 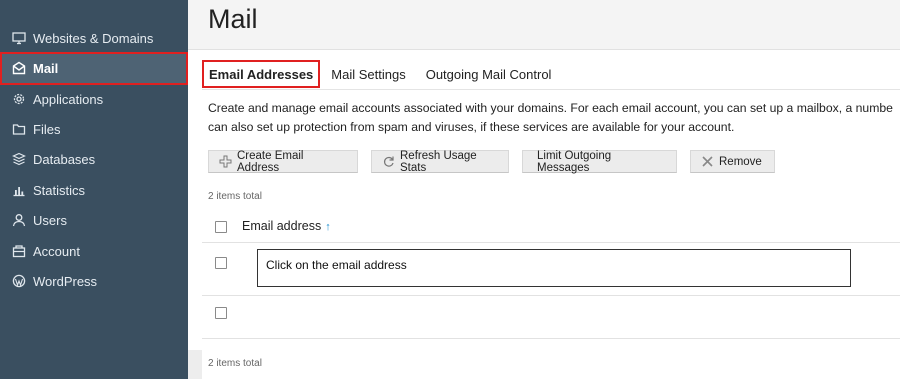 What do you see at coordinates (19, 251) in the screenshot?
I see `account-icon` at bounding box center [19, 251].